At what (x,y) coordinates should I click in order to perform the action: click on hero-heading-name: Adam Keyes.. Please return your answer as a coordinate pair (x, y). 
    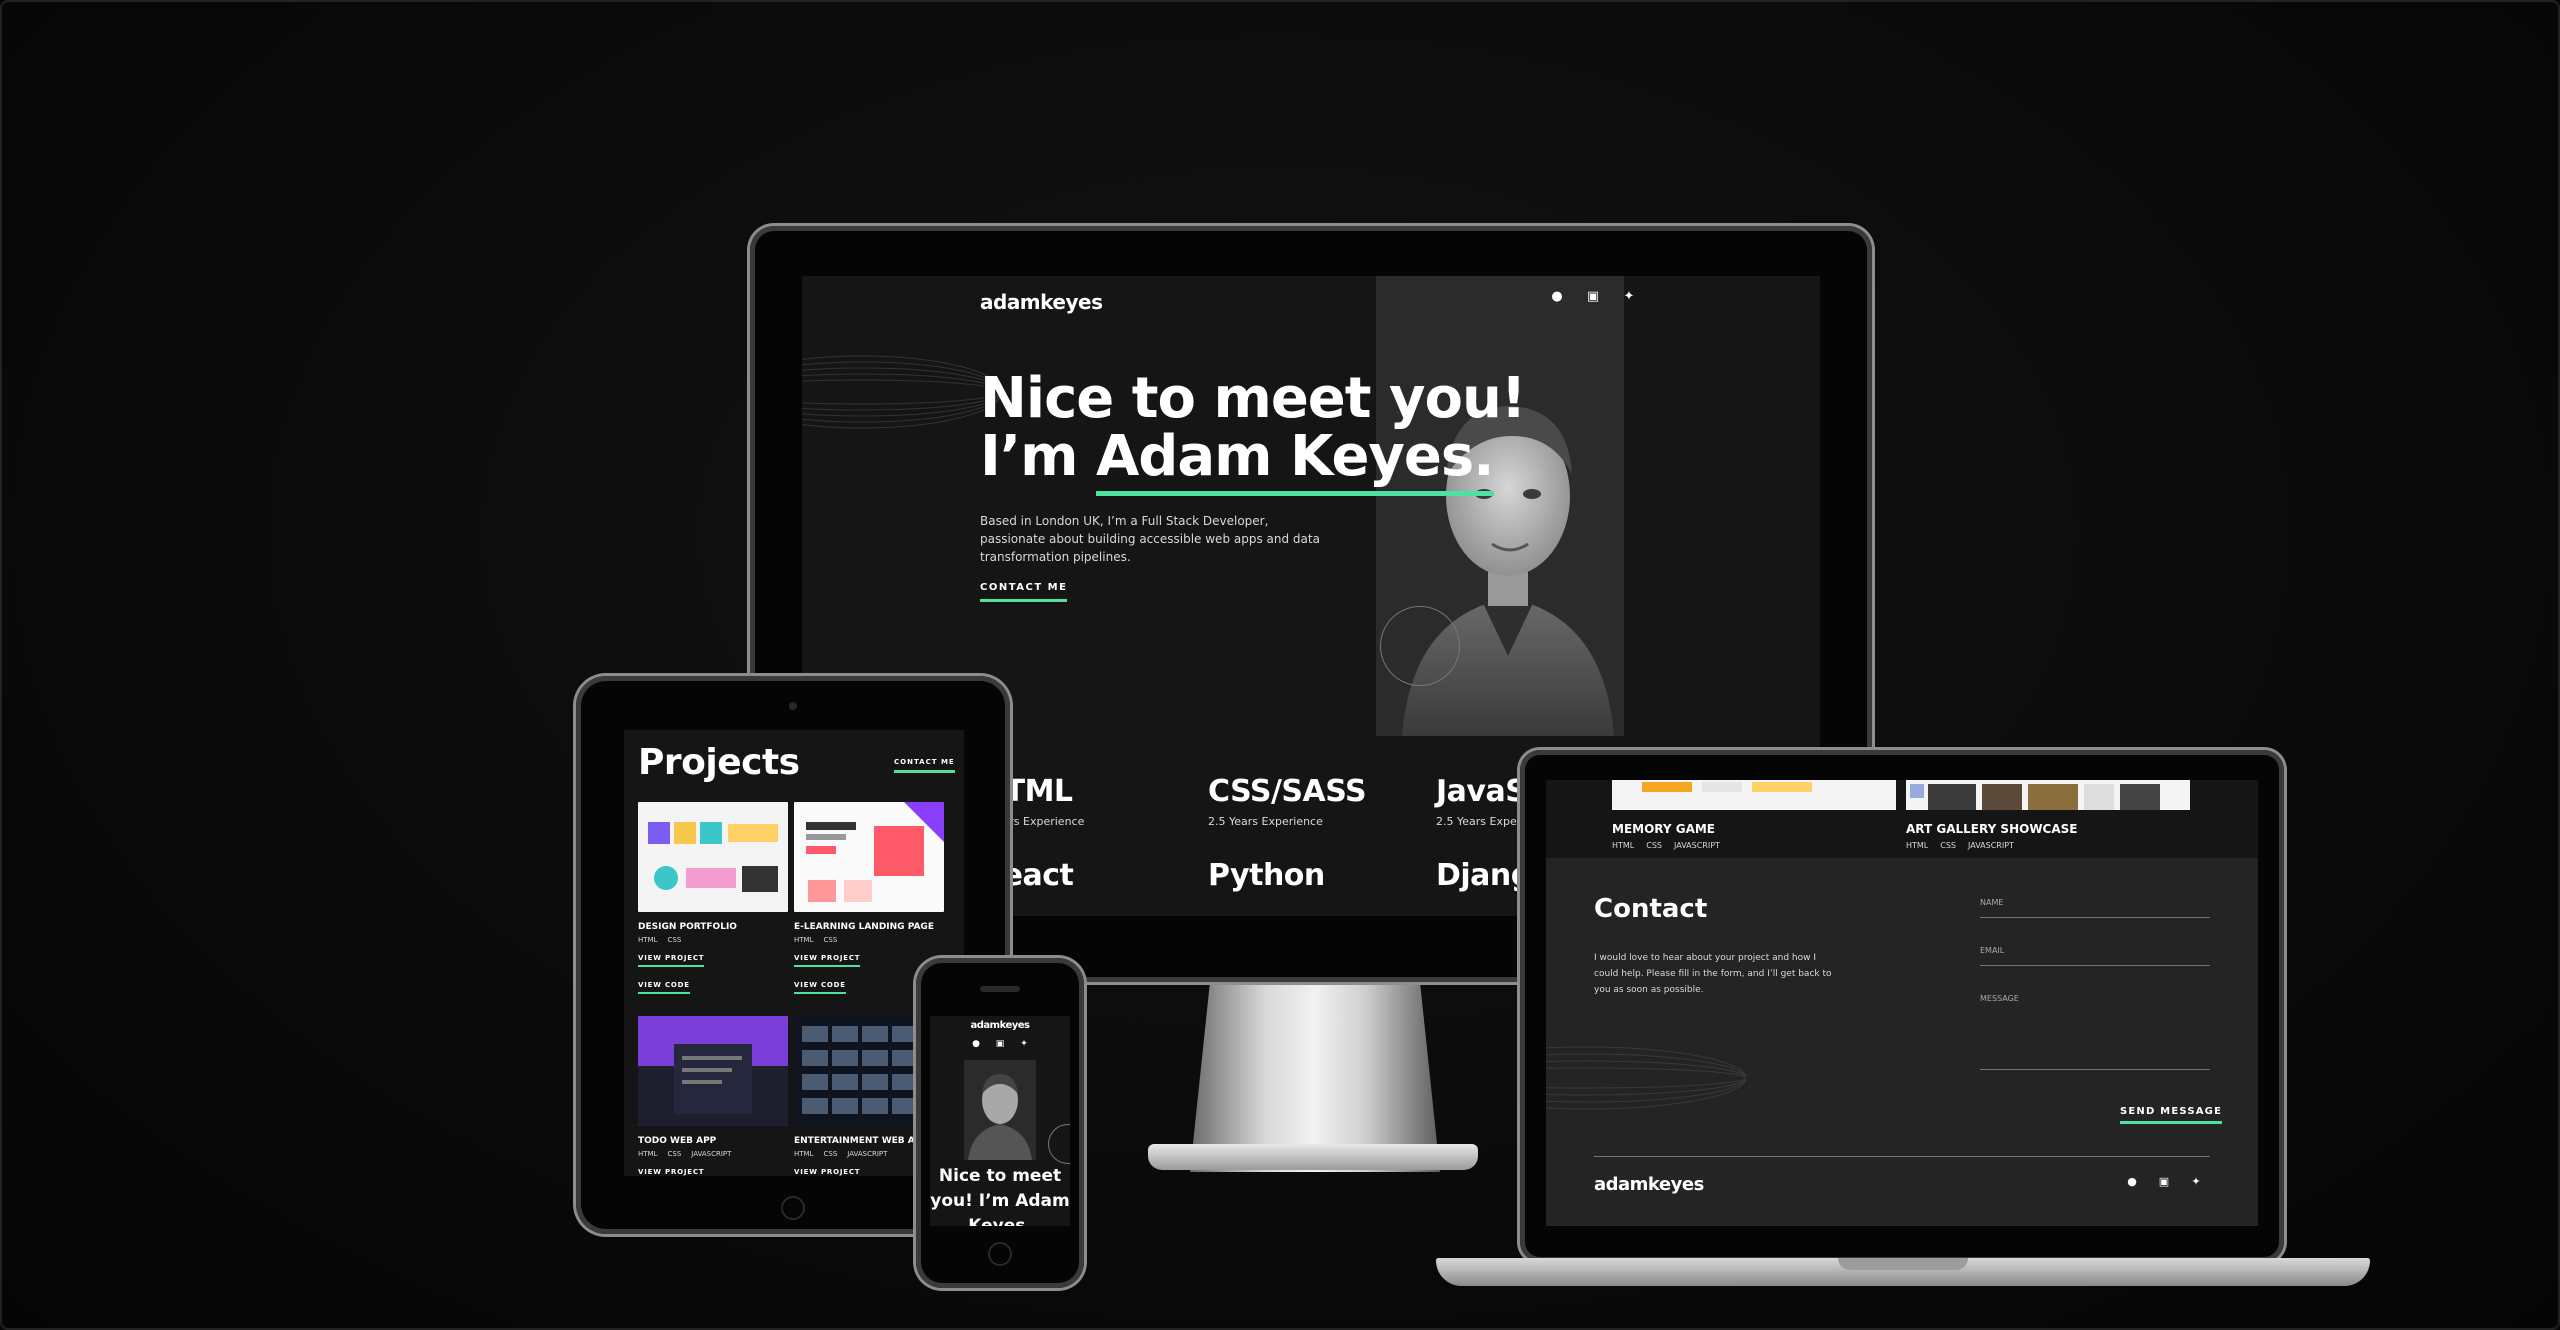
    Looking at the image, I should click on (1295, 460).